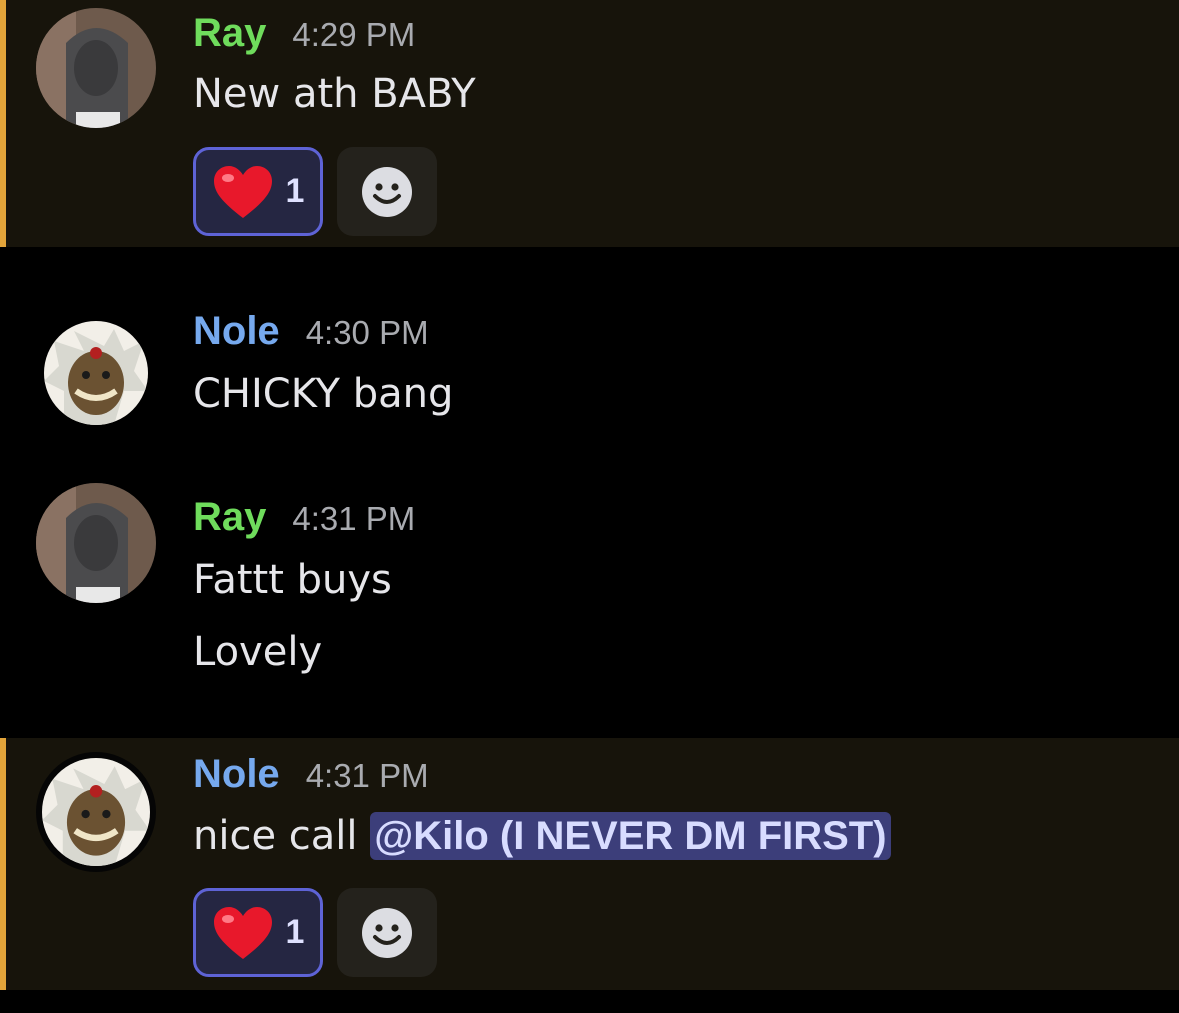  I want to click on message-text: nice call @Kilo (I NEVER DM FIRST), so click(542, 836).